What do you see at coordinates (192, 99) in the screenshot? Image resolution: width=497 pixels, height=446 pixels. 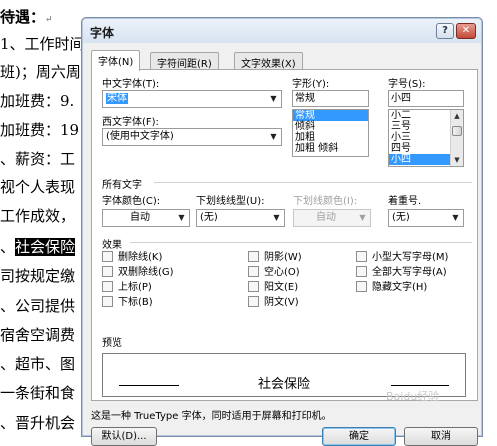 I see `chinese-font-combo: 宋体 ▼` at bounding box center [192, 99].